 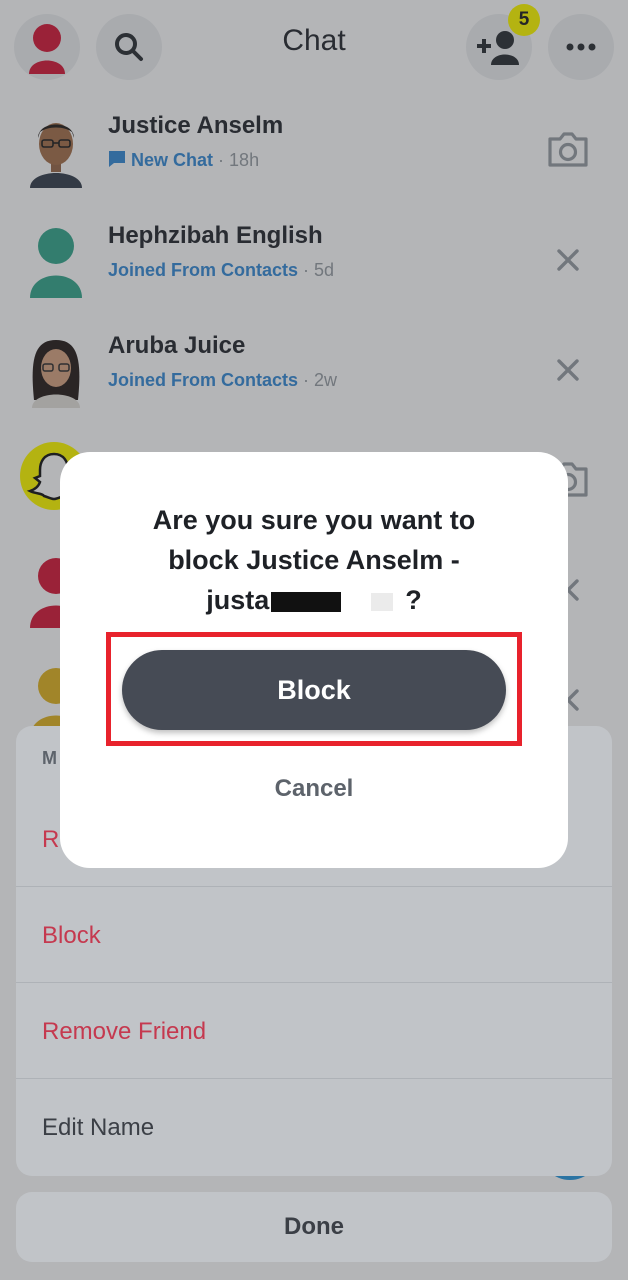 I want to click on dialog-message-line1: Are you sure you want to, so click(x=314, y=520).